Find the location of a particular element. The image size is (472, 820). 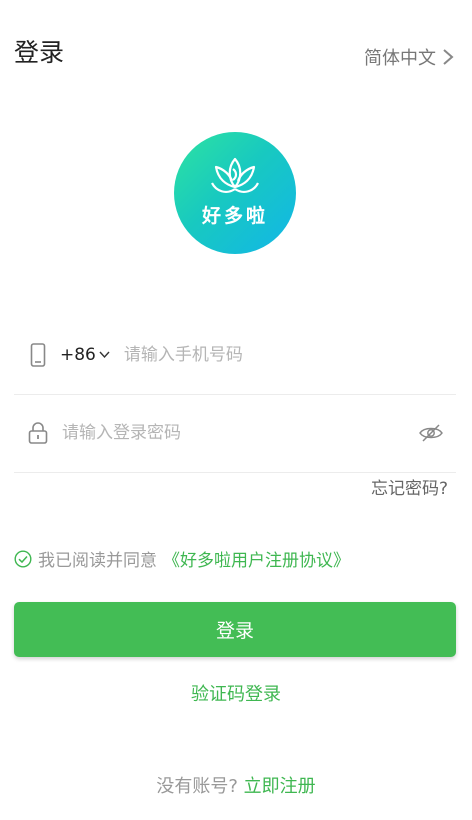

country-code-selector: +86 is located at coordinates (85, 355).